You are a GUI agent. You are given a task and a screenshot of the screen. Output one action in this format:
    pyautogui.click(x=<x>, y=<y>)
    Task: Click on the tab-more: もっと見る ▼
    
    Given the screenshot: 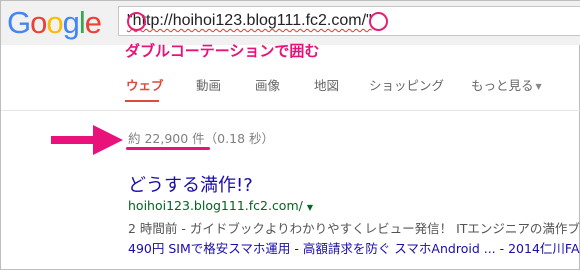 What is the action you would take?
    pyautogui.click(x=506, y=84)
    